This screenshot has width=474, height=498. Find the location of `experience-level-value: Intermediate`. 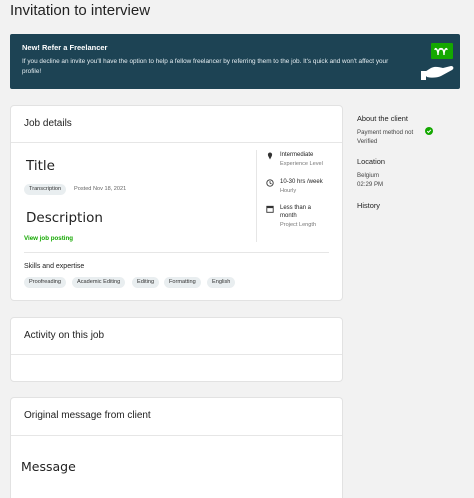

experience-level-value: Intermediate is located at coordinates (297, 155).